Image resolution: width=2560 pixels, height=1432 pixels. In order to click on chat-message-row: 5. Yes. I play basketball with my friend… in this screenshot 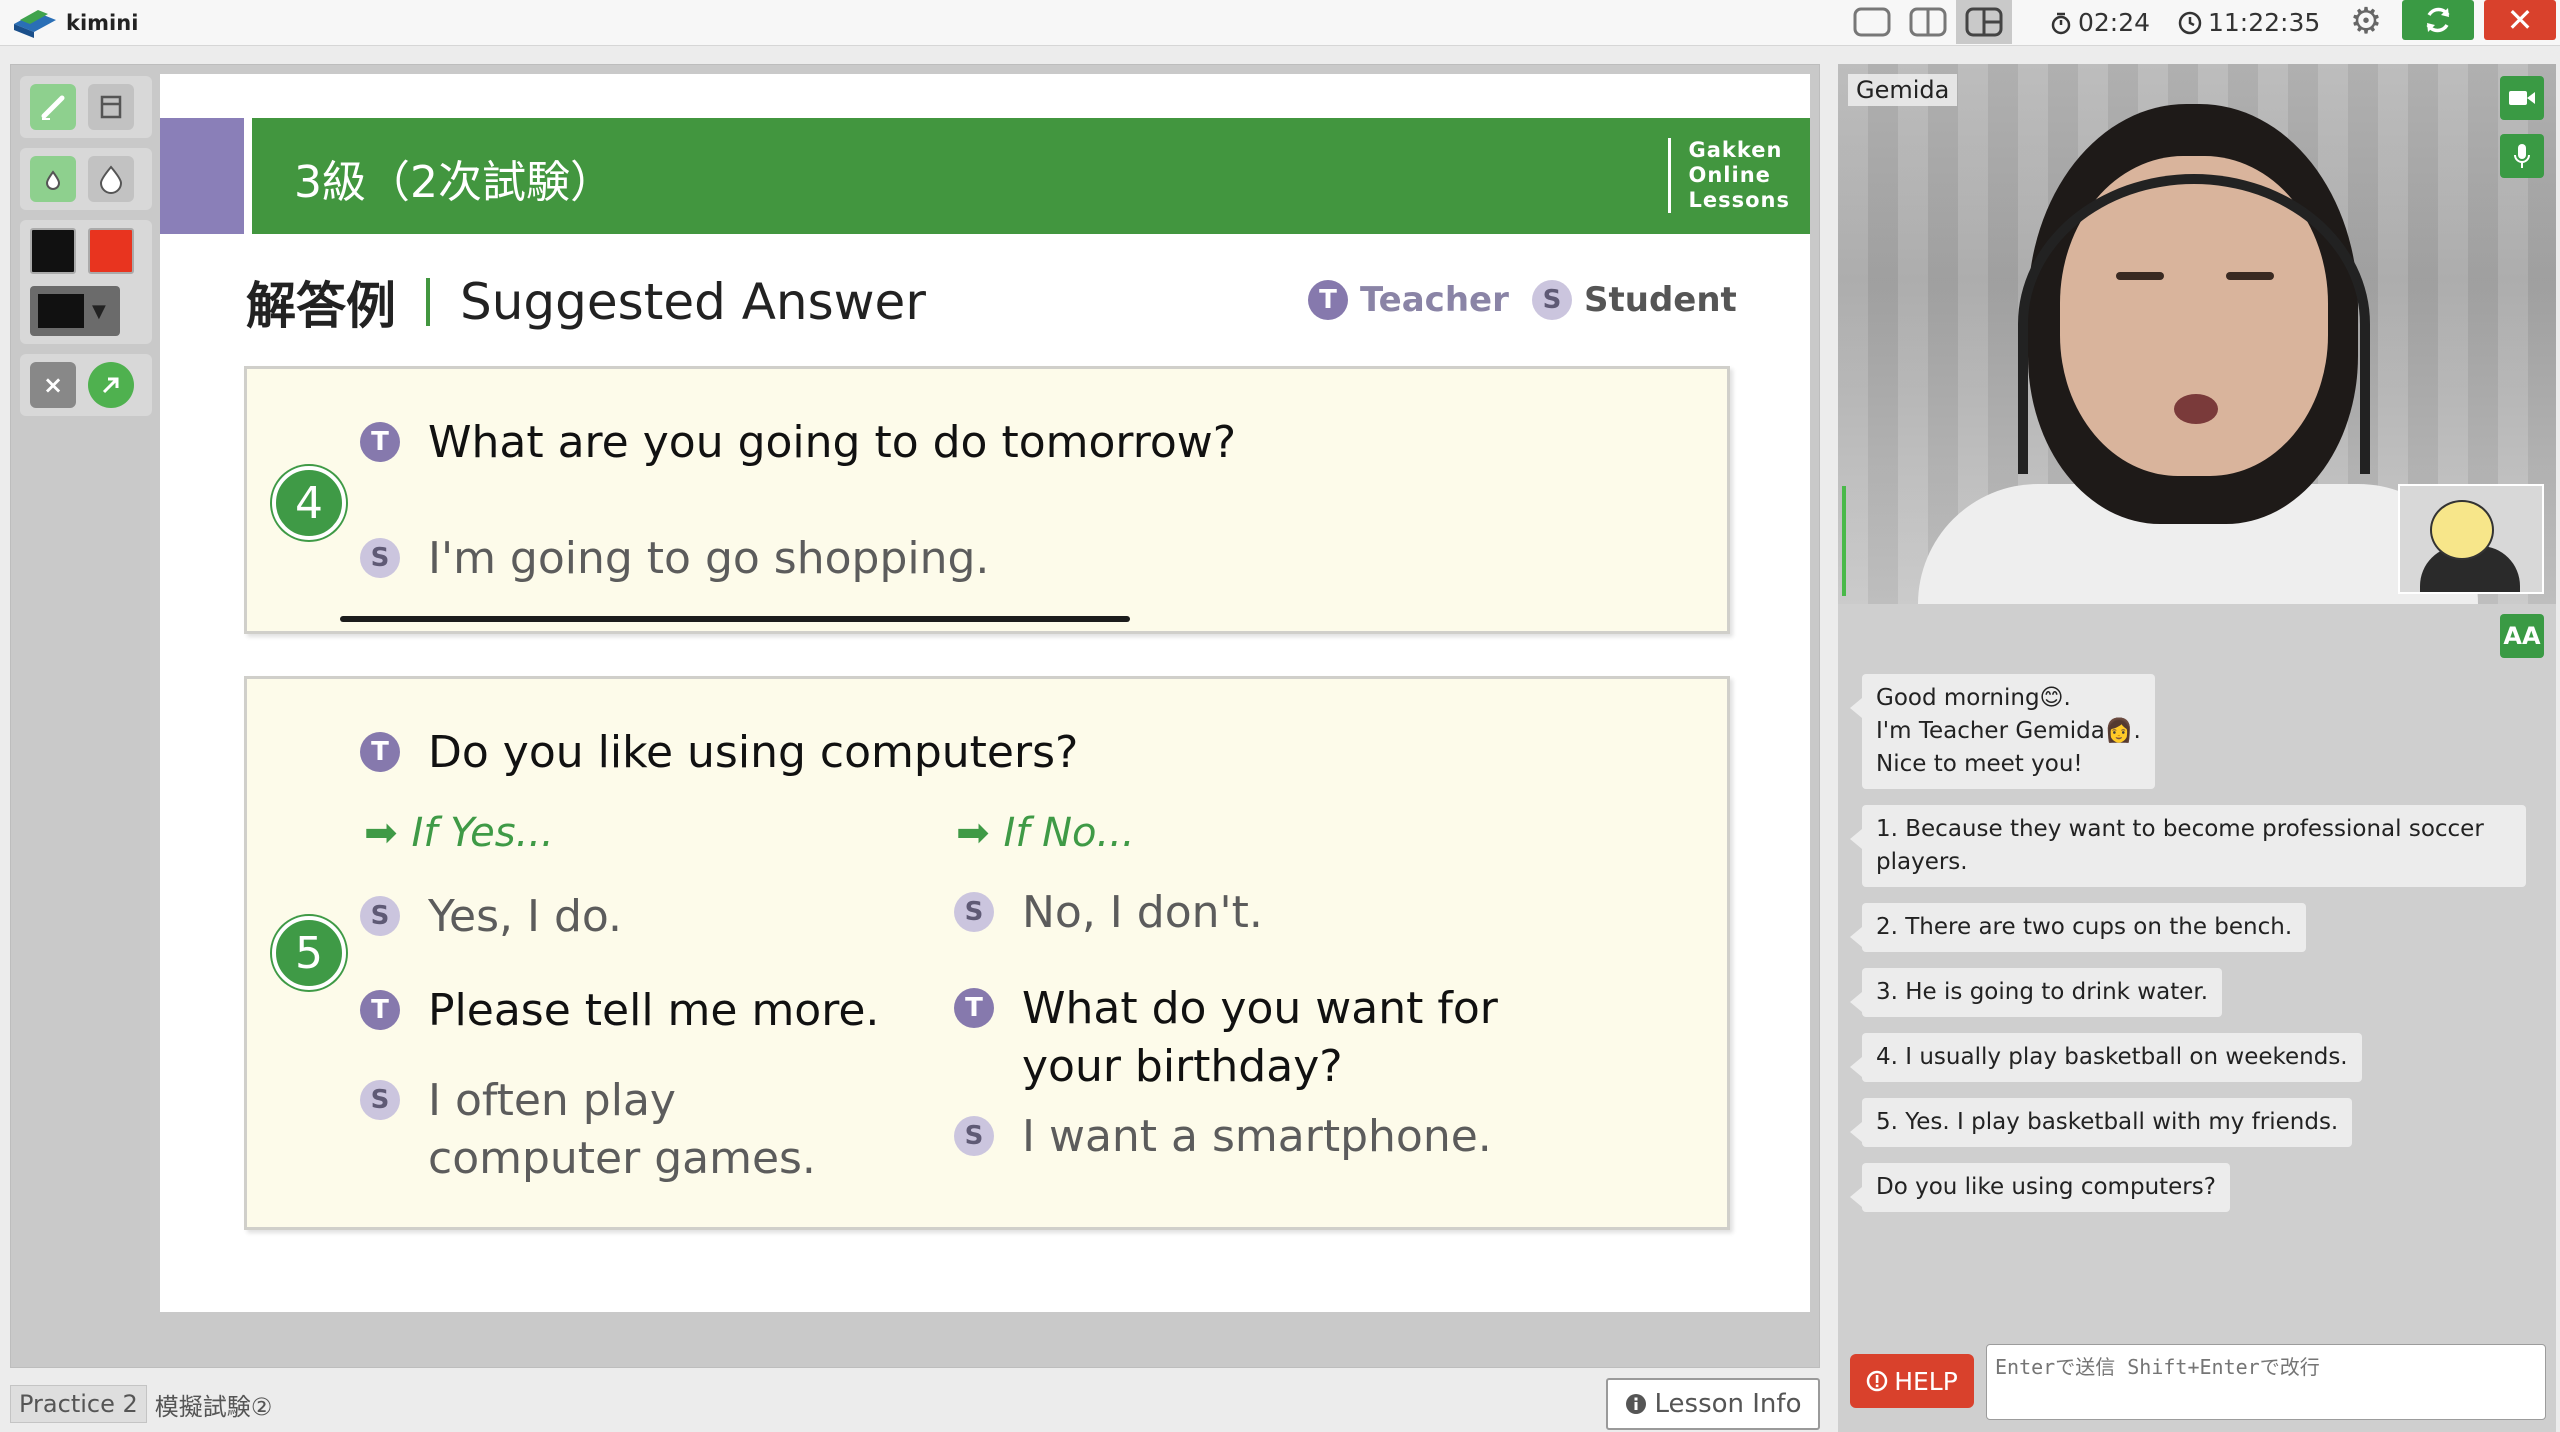, I will do `click(2190, 1130)`.